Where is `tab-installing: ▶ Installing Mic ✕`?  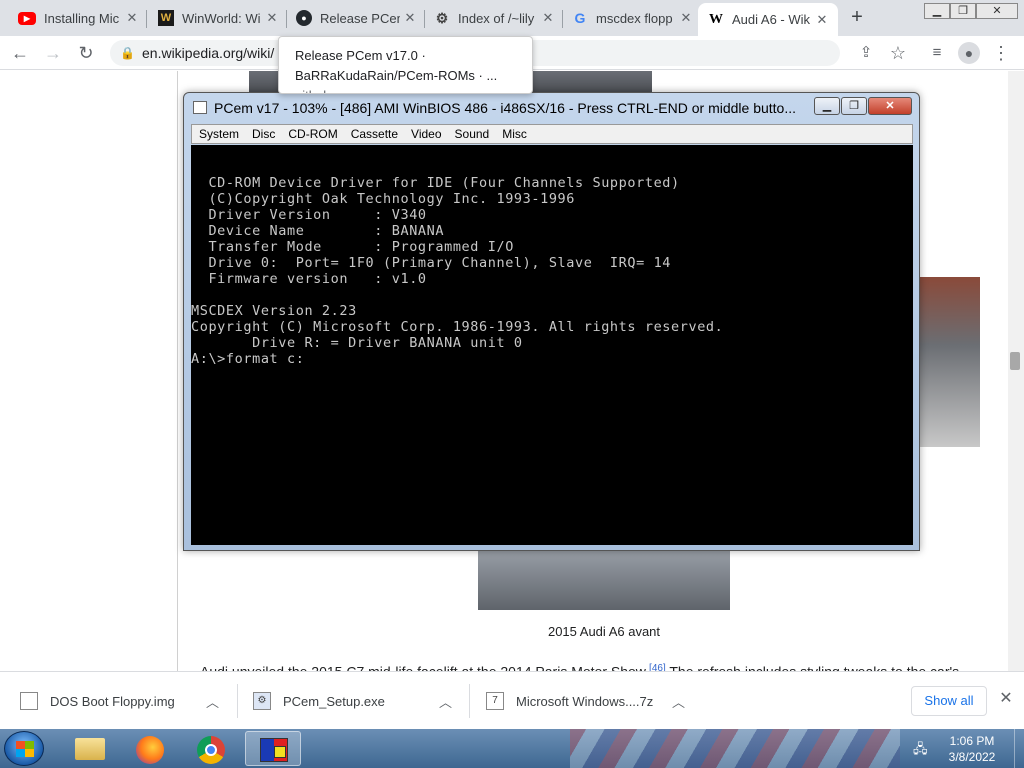 tab-installing: ▶ Installing Mic ✕ is located at coordinates (78, 18).